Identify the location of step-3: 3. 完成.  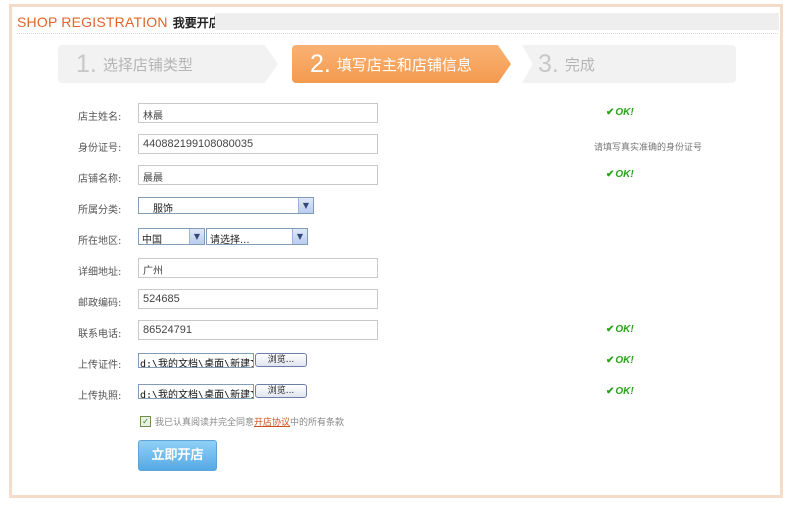
(629, 64).